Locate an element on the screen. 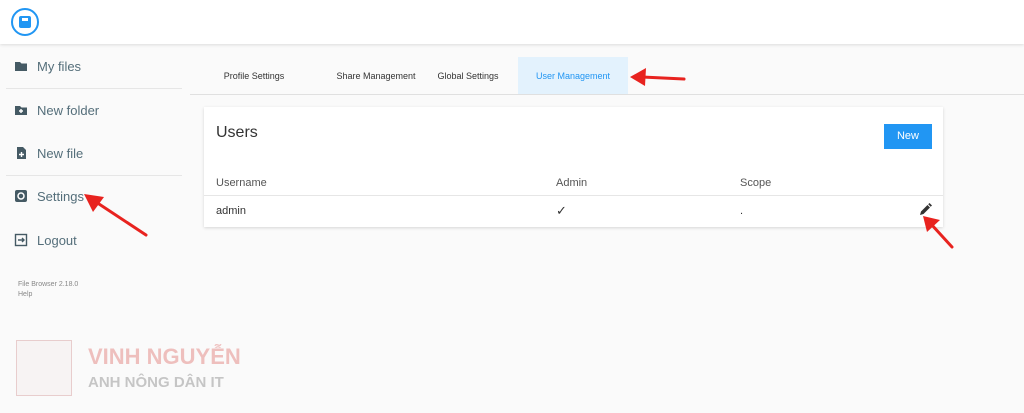 Image resolution: width=1024 pixels, height=413 pixels. watermark-logo is located at coordinates (44, 368).